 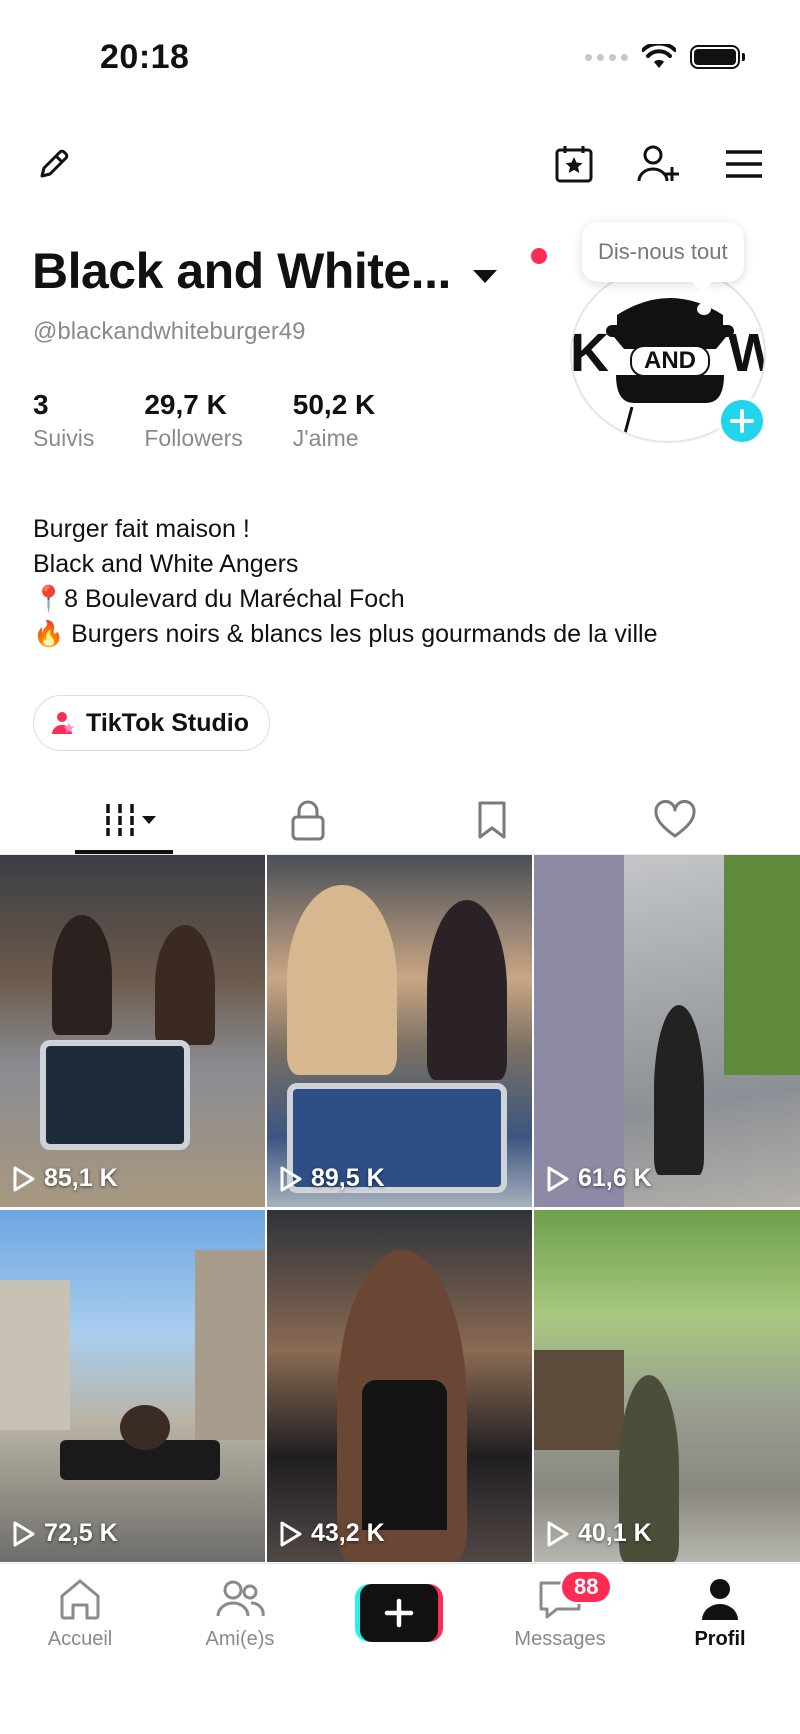 I want to click on tab-videos, so click(x=132, y=820).